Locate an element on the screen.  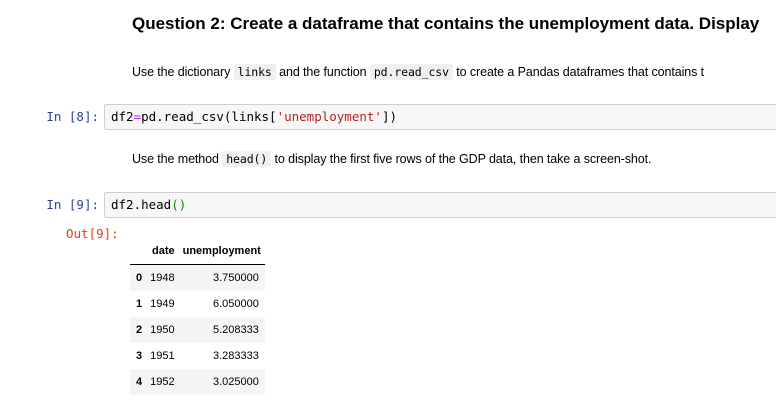
table-row: 0 1948 3.750000 is located at coordinates (197, 277).